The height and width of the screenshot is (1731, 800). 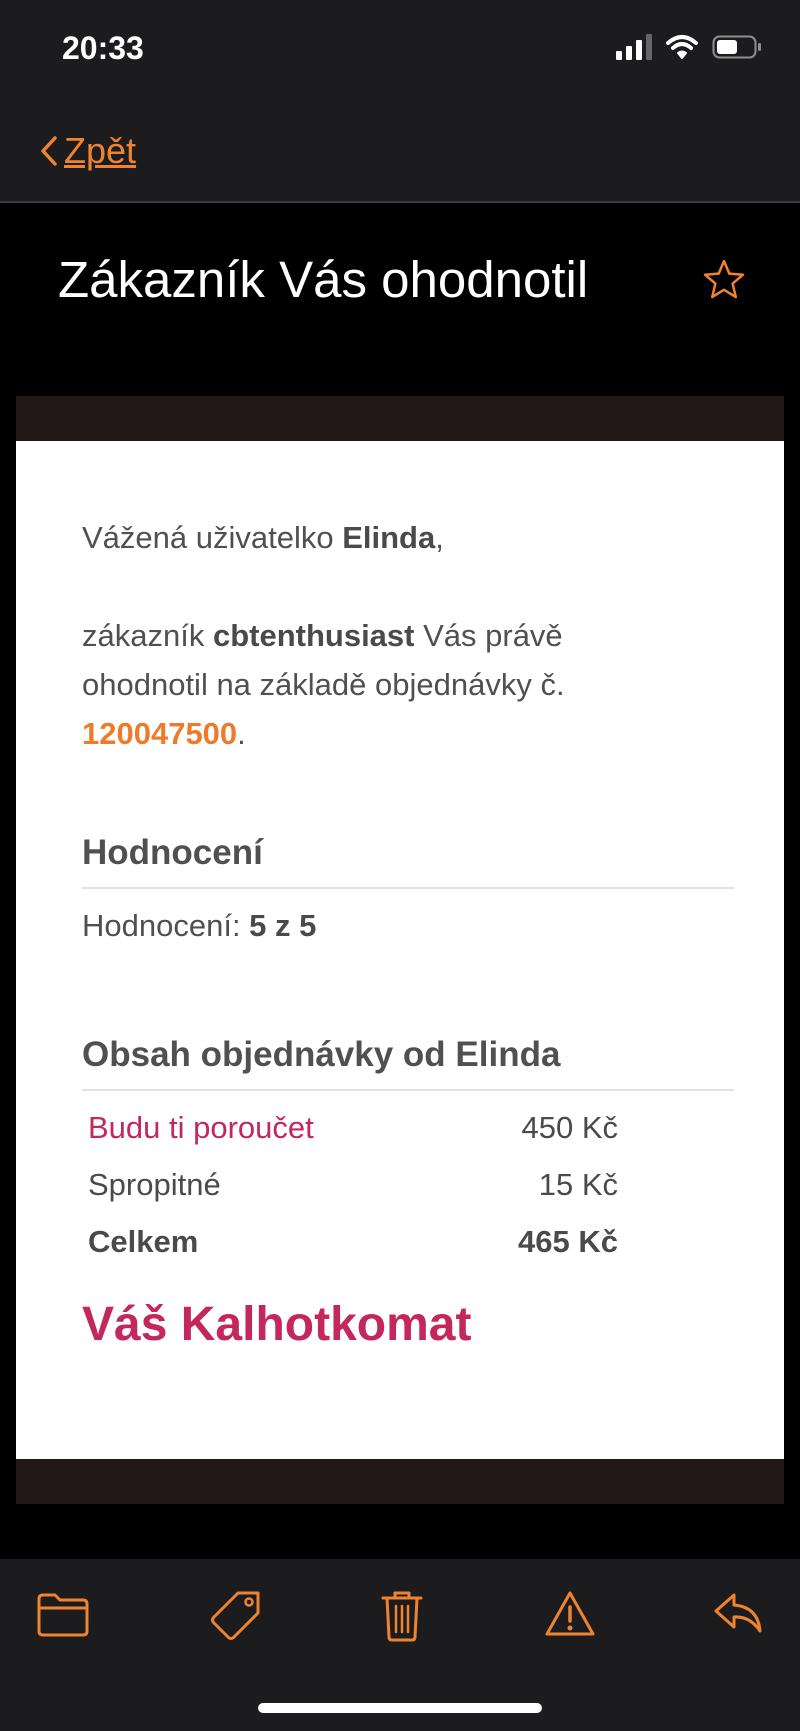 What do you see at coordinates (736, 47) in the screenshot?
I see `battery-icon` at bounding box center [736, 47].